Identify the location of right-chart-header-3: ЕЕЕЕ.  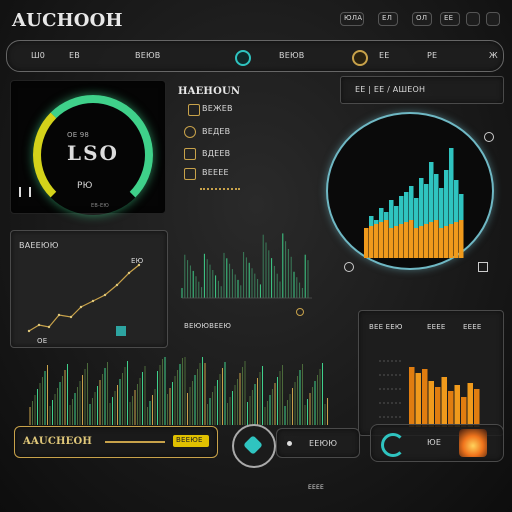
(472, 327).